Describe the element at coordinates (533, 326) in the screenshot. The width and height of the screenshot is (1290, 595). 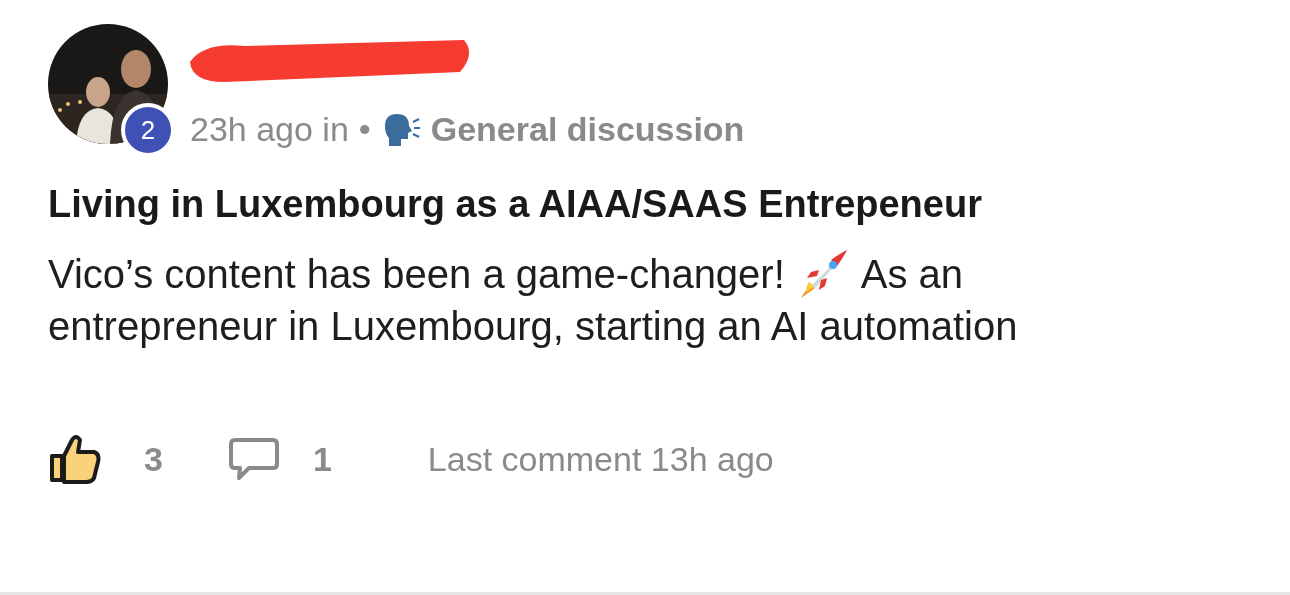
I see `post-text: entrepreneur in Luxembourg, starting an AI automation` at that location.